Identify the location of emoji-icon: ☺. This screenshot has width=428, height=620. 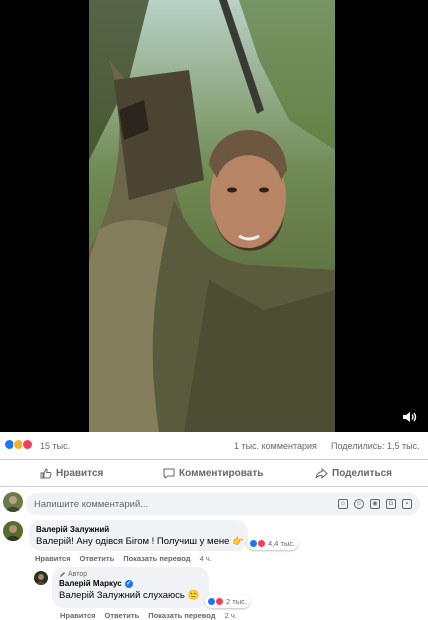
(359, 504).